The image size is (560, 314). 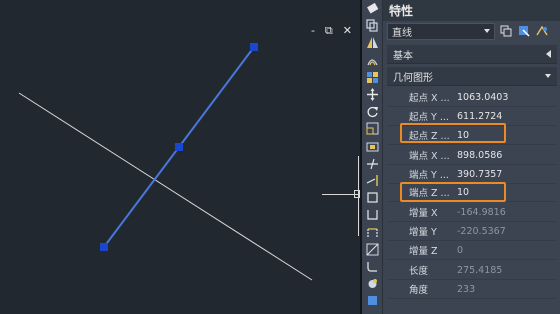 I want to click on array-icon, so click(x=372, y=77).